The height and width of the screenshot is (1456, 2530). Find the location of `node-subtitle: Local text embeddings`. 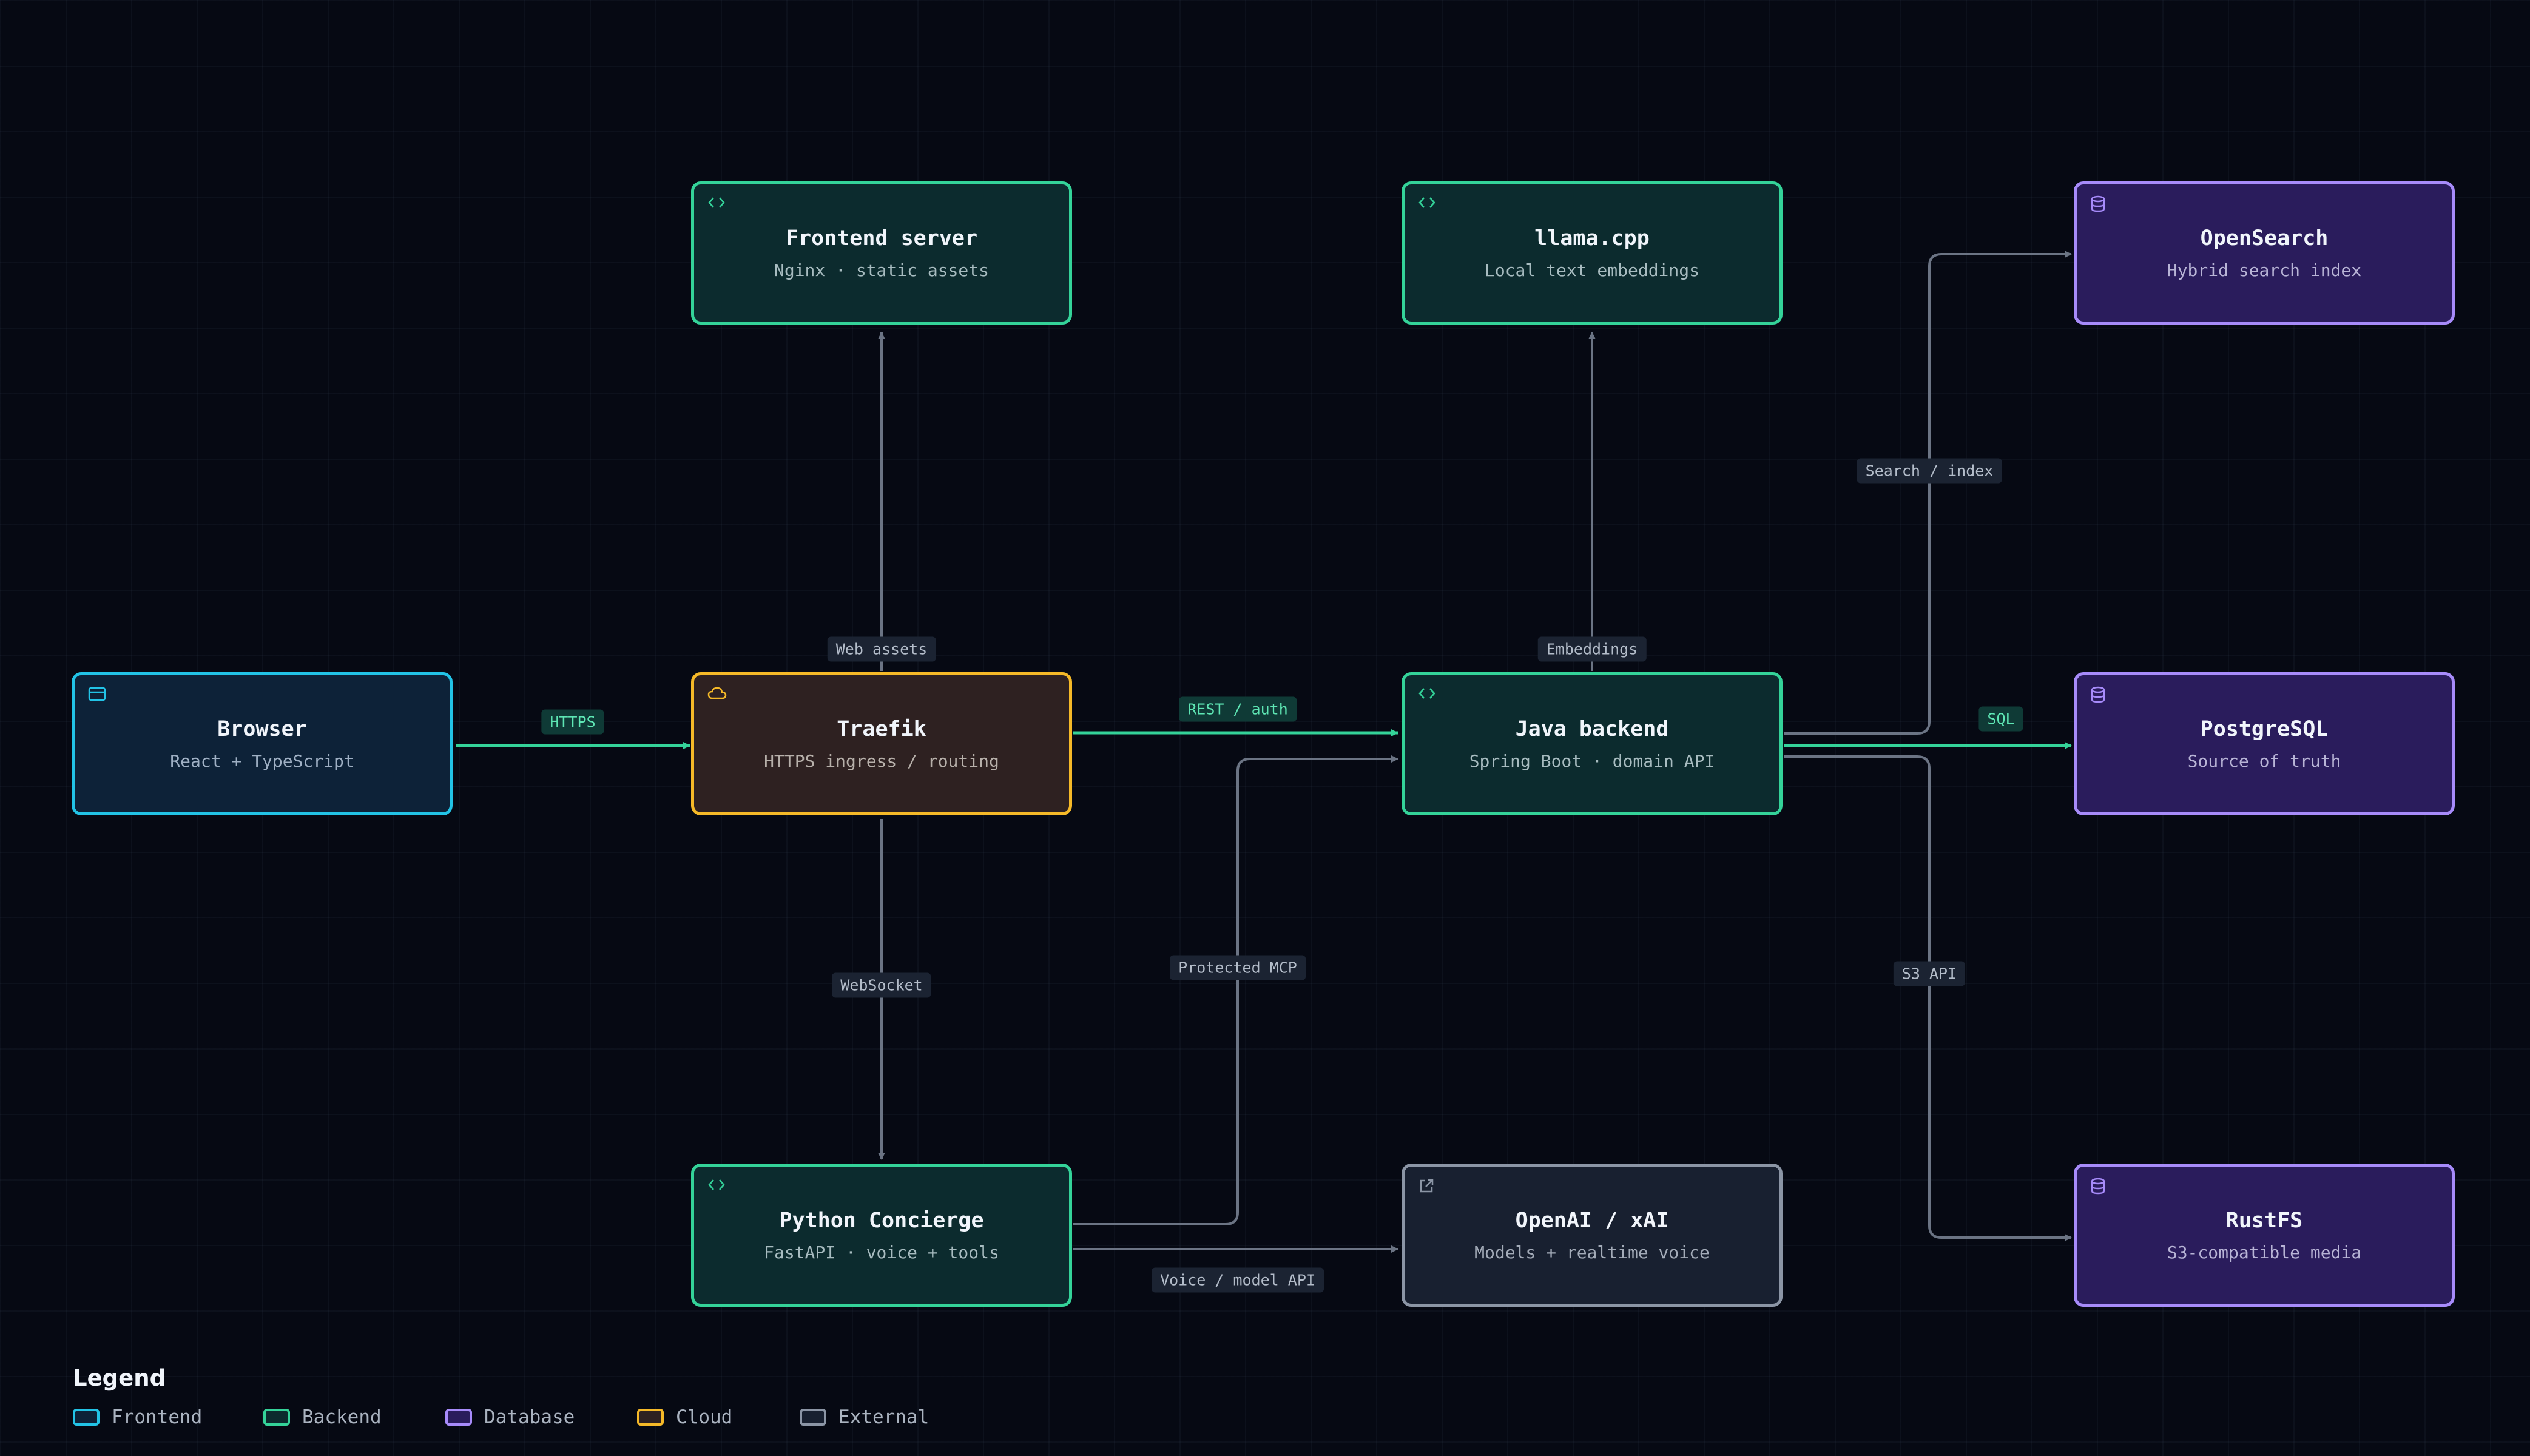

node-subtitle: Local text embeddings is located at coordinates (1591, 270).